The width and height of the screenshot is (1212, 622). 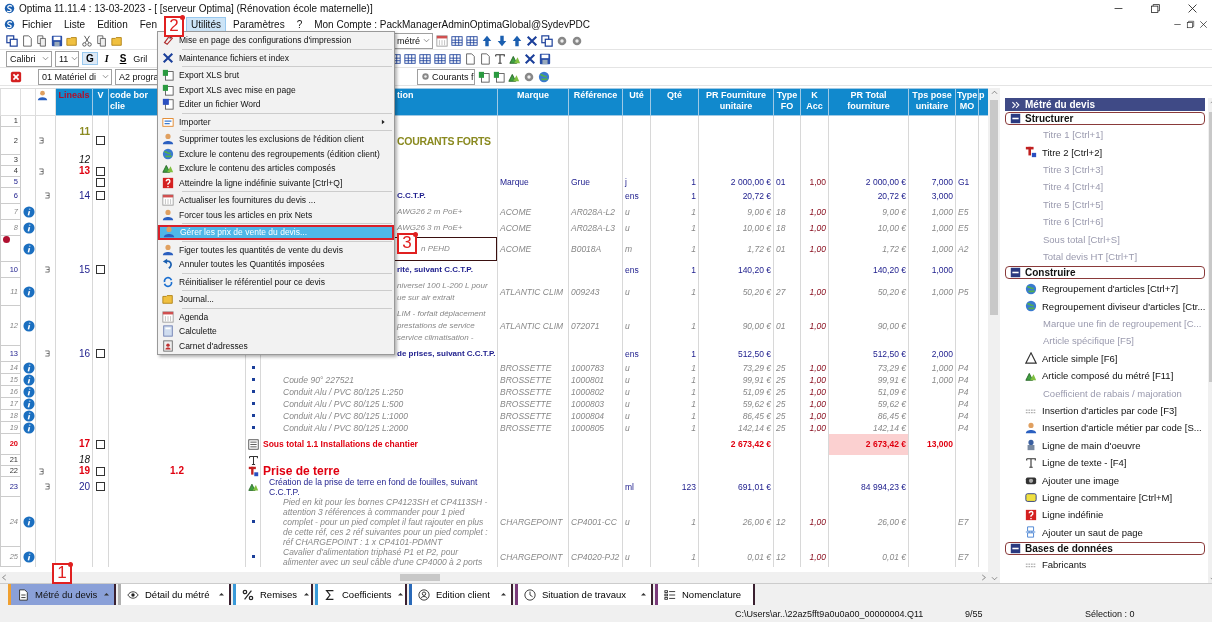 I want to click on menu-entry: Supprimer toutes les exclusions de l'édition client, so click(x=276, y=139).